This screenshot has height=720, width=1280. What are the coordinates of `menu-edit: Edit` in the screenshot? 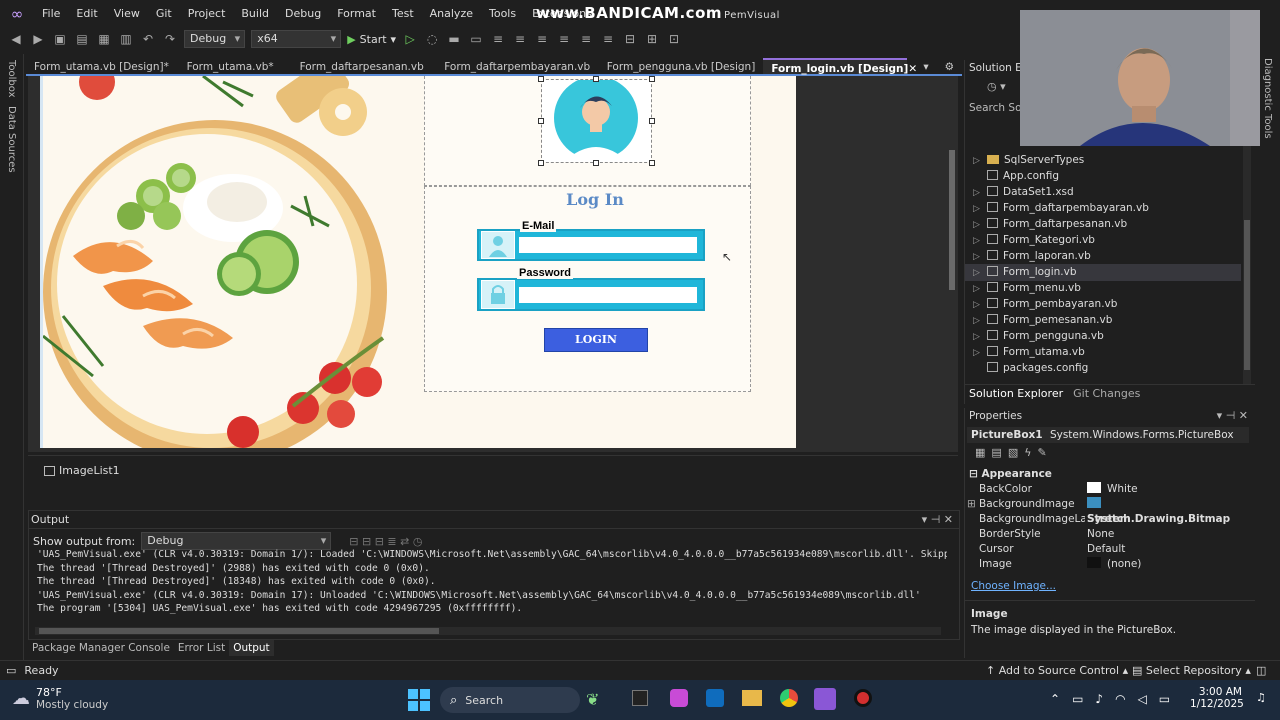 It's located at (86, 14).